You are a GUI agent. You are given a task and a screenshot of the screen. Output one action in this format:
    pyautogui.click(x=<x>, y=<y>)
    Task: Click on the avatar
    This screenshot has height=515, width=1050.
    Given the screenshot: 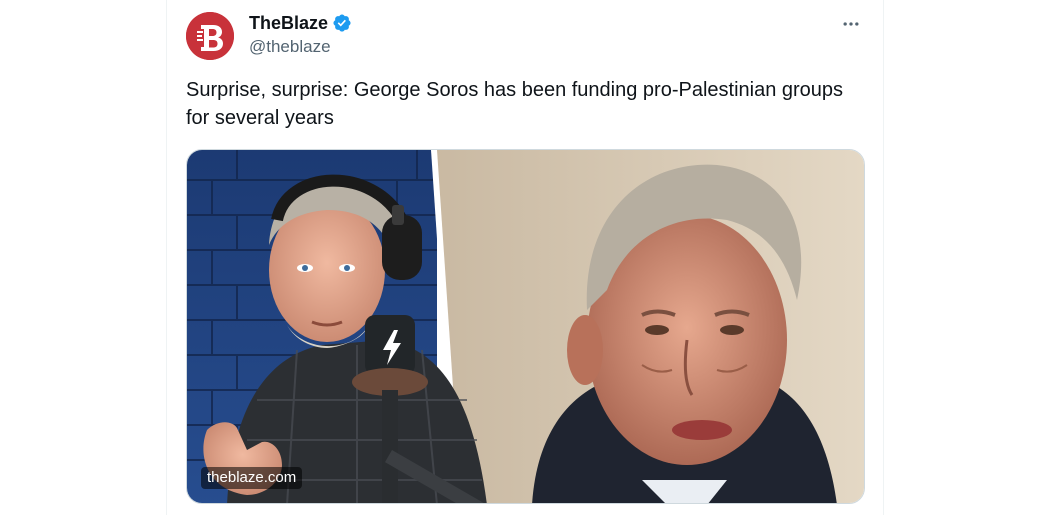 What is the action you would take?
    pyautogui.click(x=210, y=36)
    